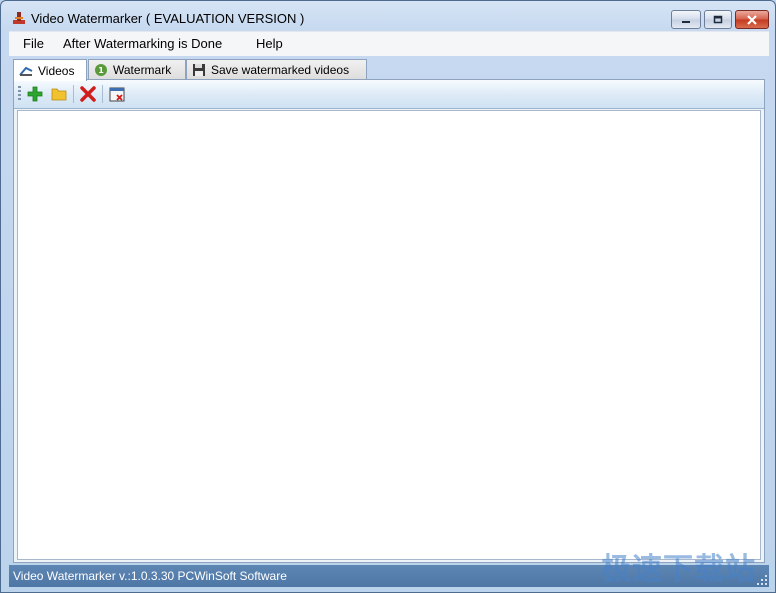 This screenshot has width=776, height=593. I want to click on tab-save-watermarked: Save watermarked videos, so click(276, 69).